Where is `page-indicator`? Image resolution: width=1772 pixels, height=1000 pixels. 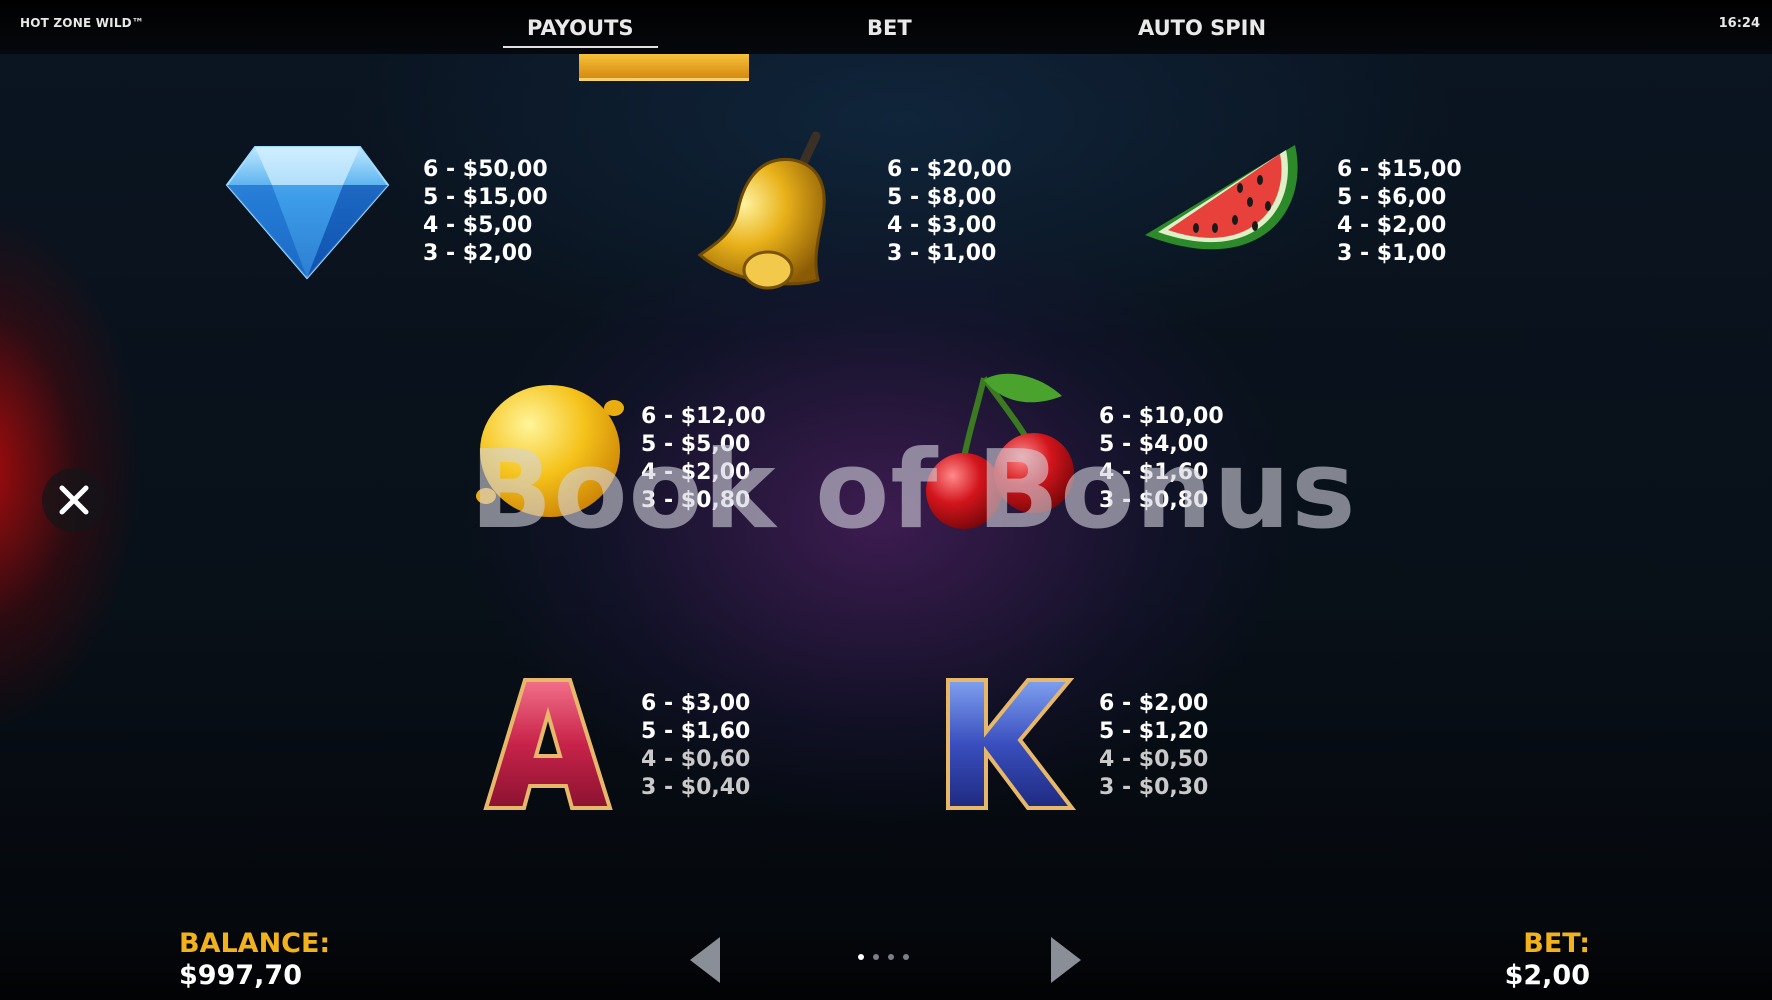
page-indicator is located at coordinates (883, 957).